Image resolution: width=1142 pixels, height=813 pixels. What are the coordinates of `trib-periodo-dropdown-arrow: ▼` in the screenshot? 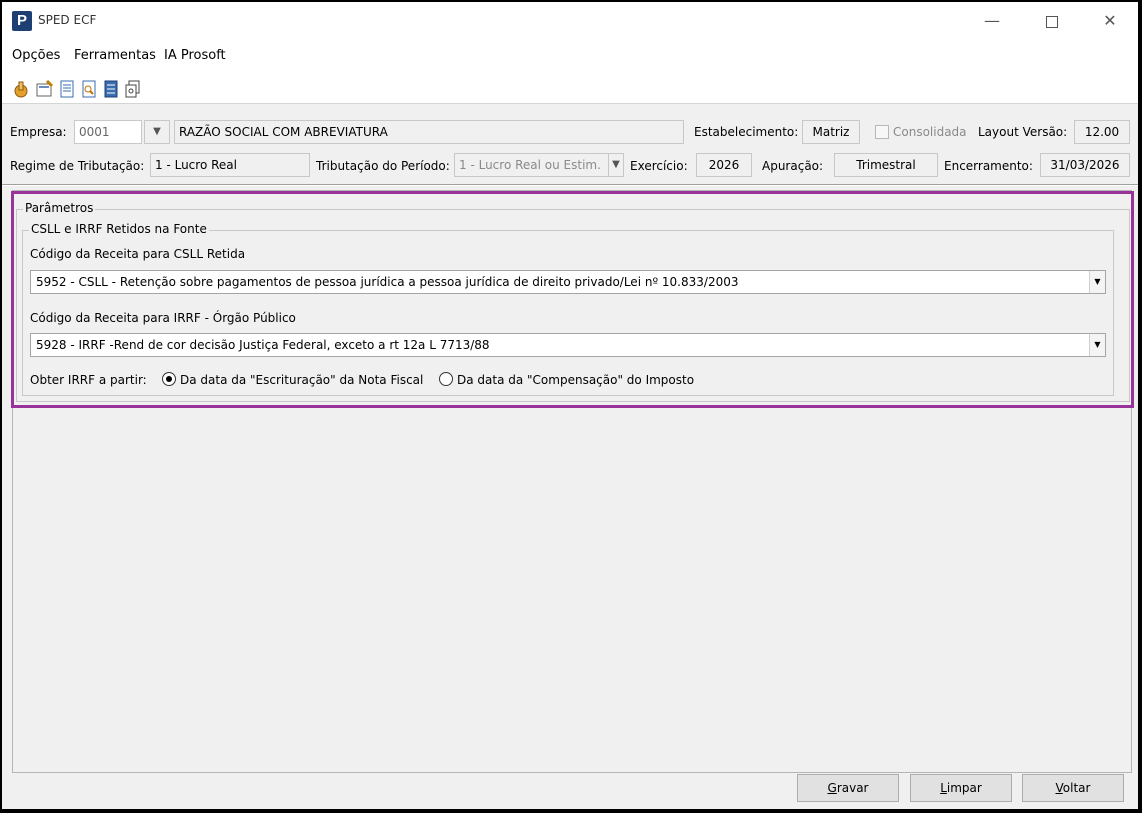 It's located at (616, 165).